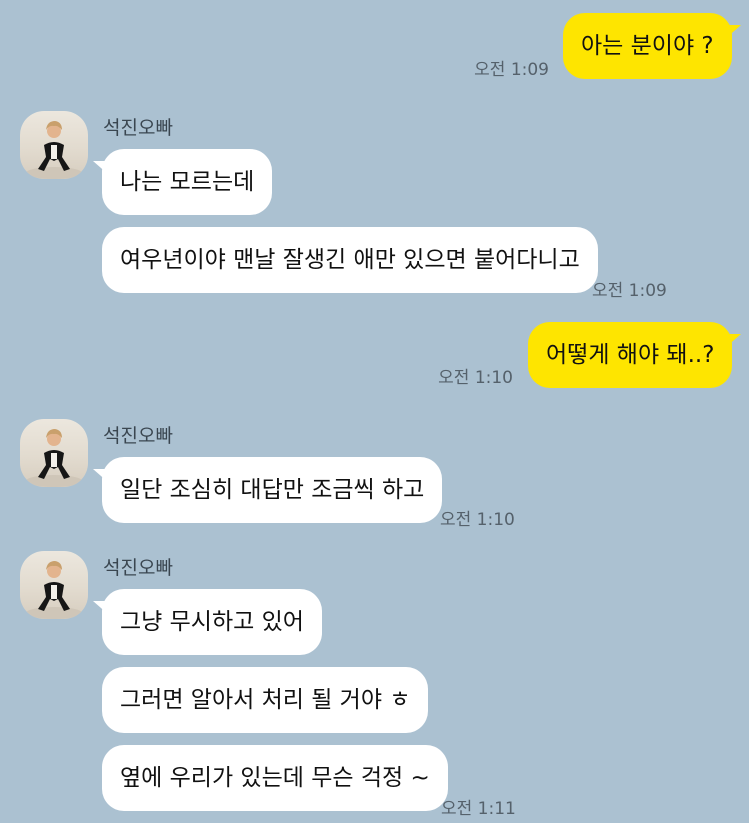  I want to click on incoming-message-bubble: 그냥 무시하고 있어, so click(207, 622).